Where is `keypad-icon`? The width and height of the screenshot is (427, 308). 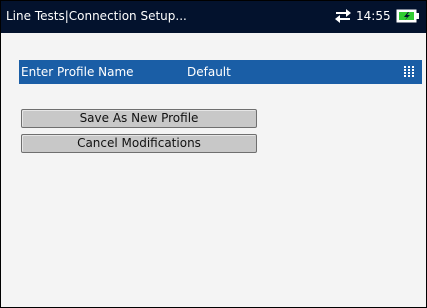 keypad-icon is located at coordinates (410, 72).